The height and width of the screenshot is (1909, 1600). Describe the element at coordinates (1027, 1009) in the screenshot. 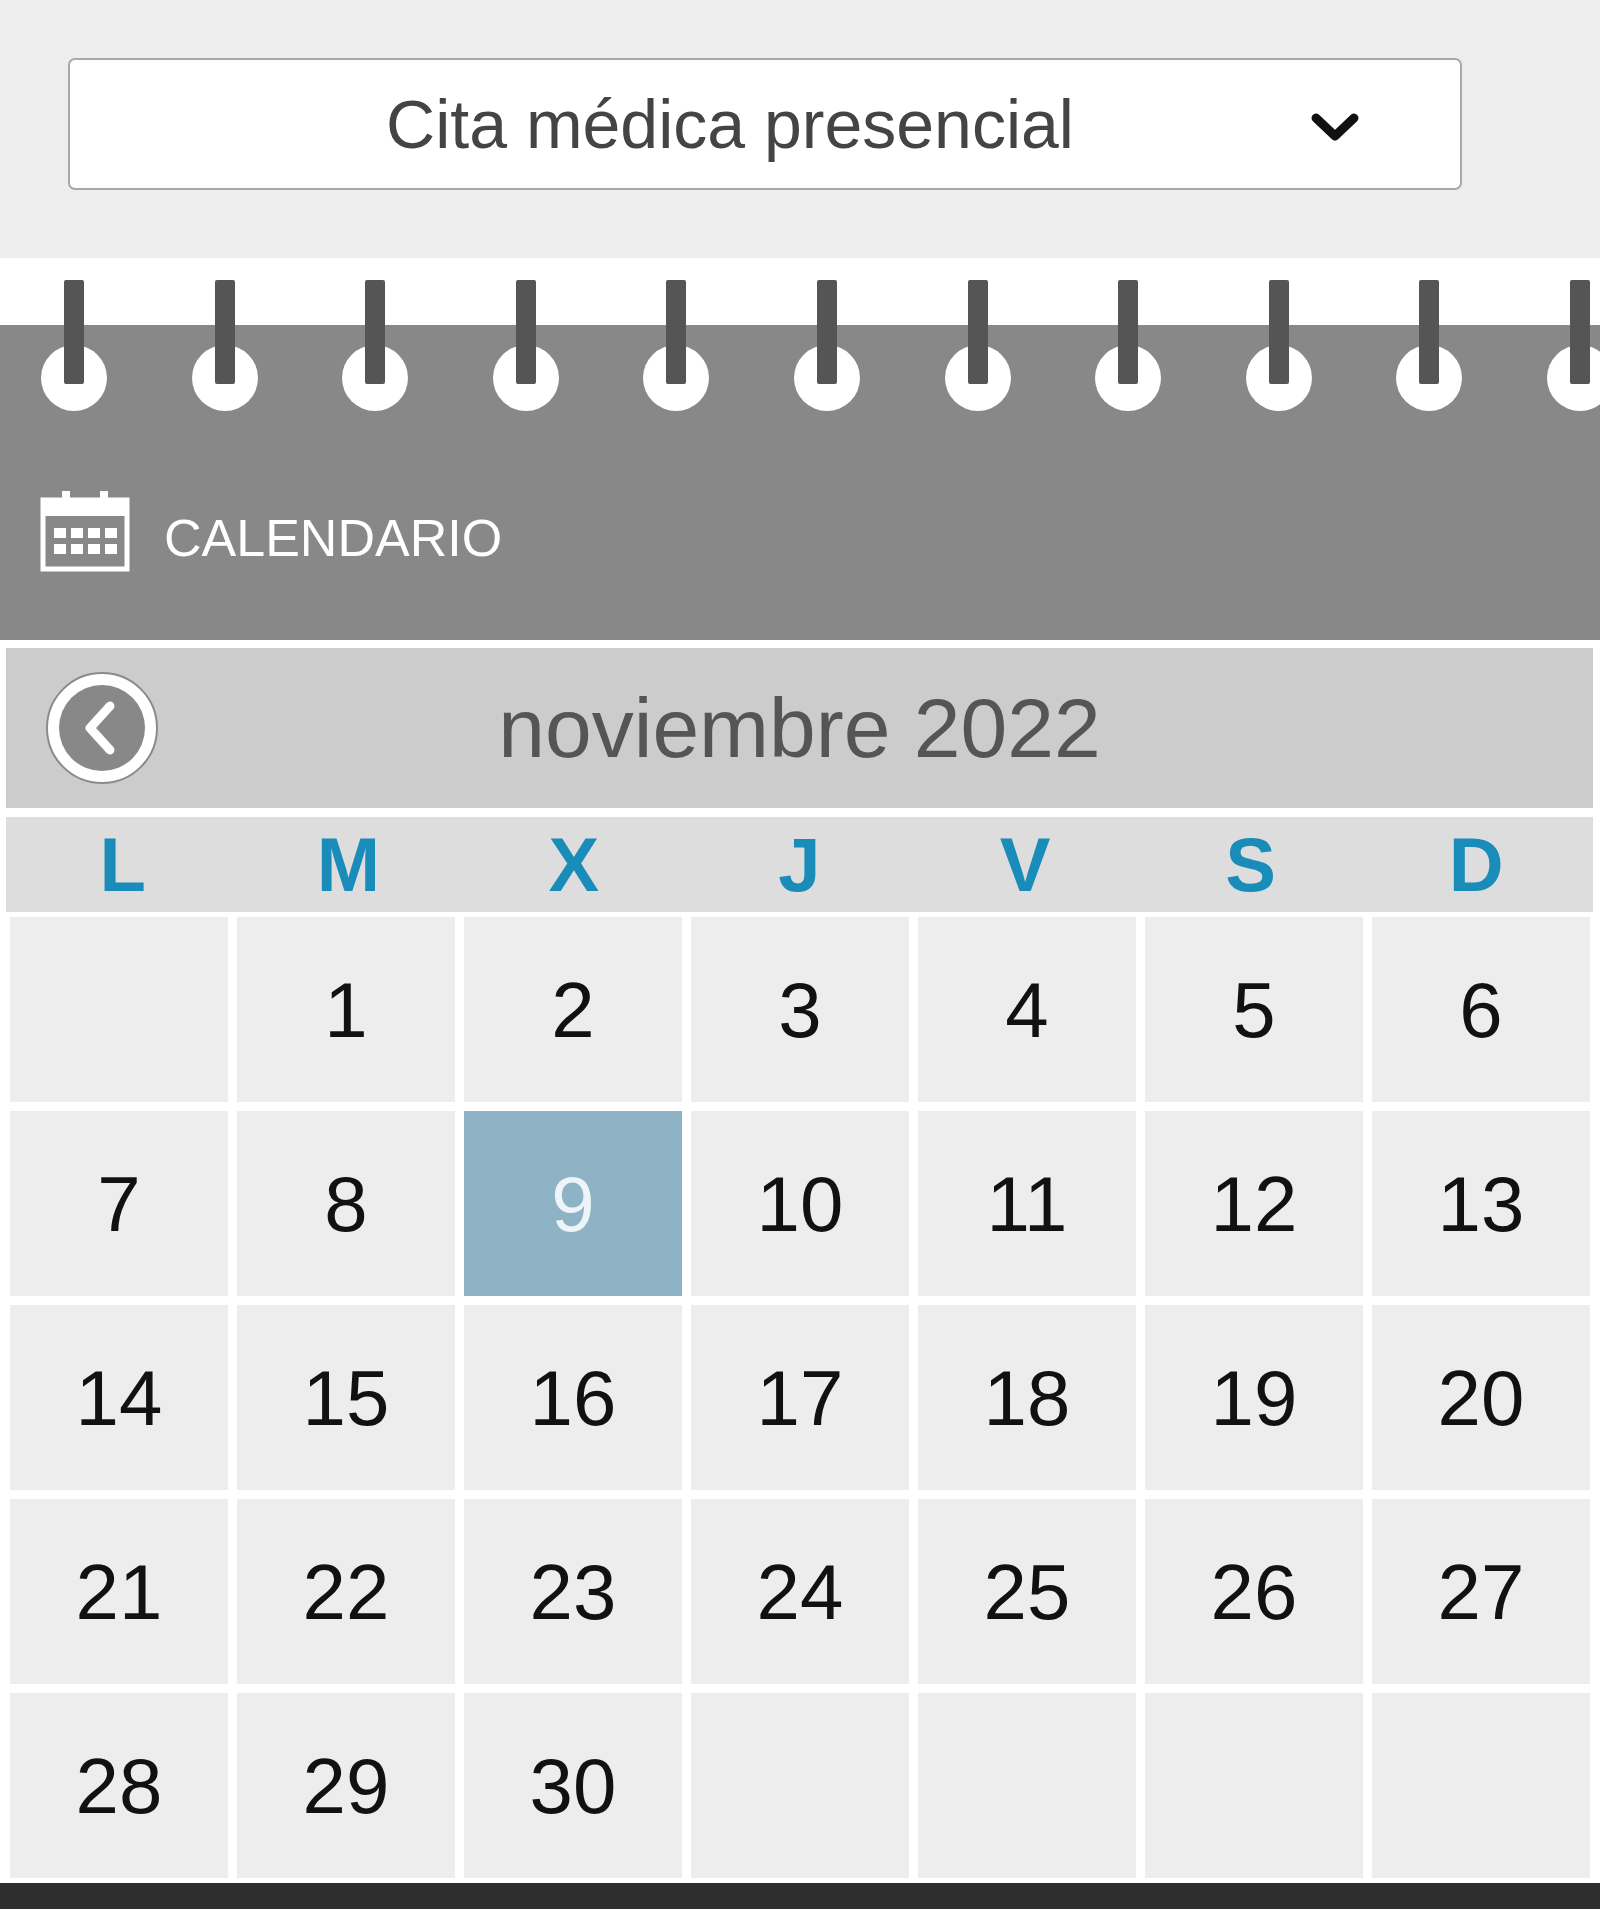

I see `calendar-day: 4` at that location.